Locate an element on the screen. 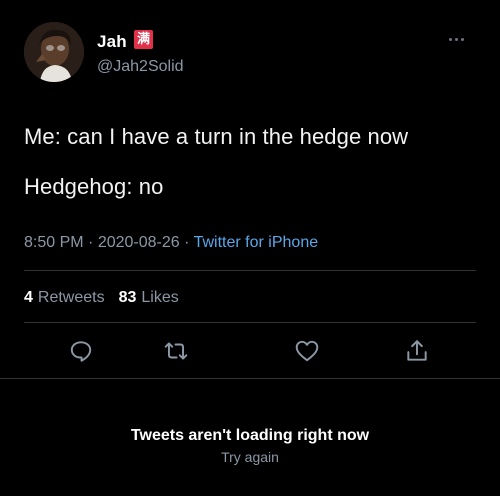 The height and width of the screenshot is (496, 500). retweets-count: 4 is located at coordinates (28, 297).